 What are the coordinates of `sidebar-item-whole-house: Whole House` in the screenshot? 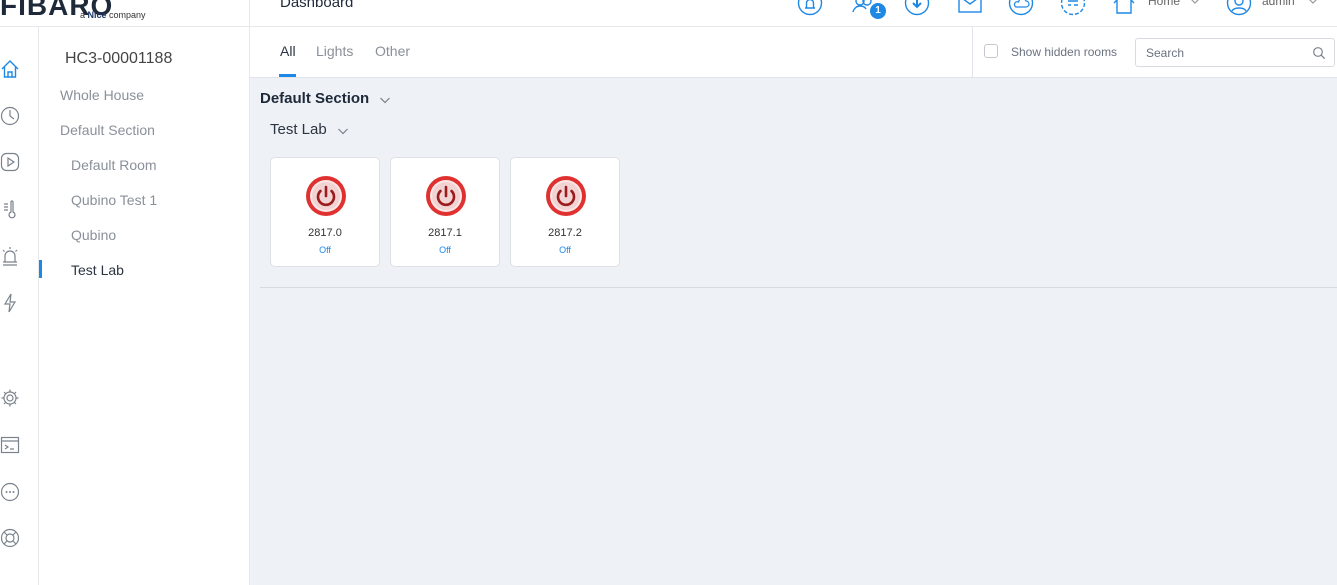 It's located at (102, 95).